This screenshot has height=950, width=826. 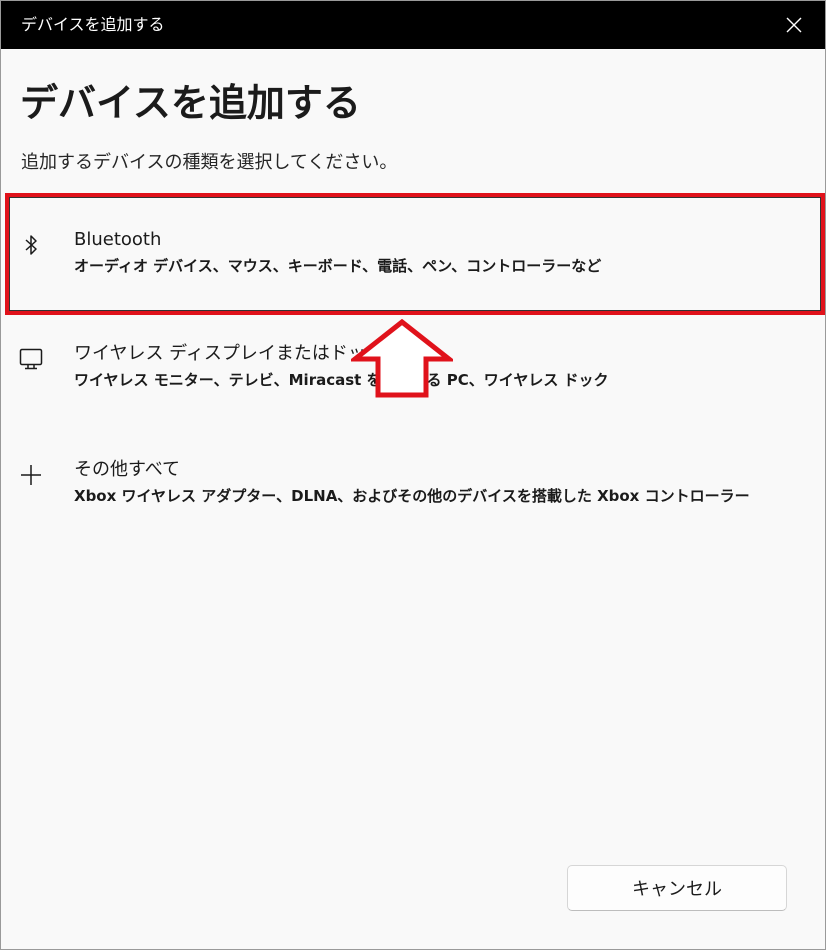 I want to click on option-label: Bluetooth, so click(x=118, y=239).